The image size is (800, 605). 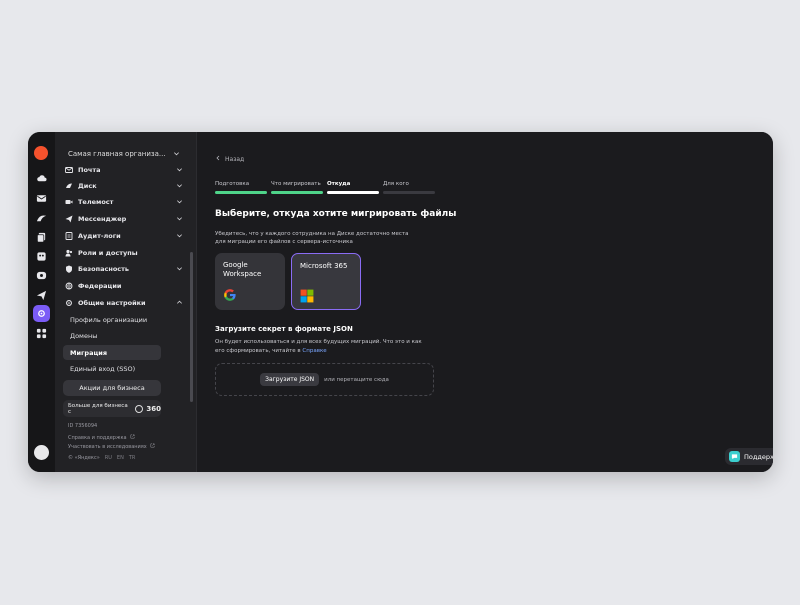 I want to click on json-dropzone: Загрузите JSON или перетащите сюда, so click(x=324, y=379).